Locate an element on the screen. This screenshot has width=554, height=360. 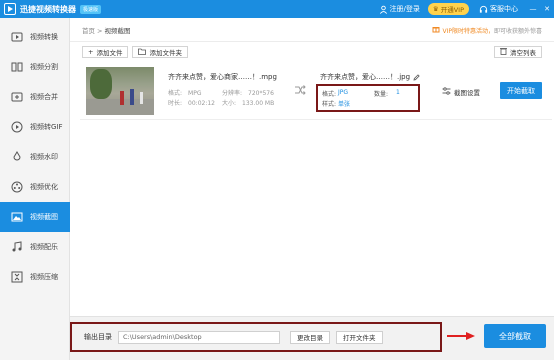
sidebar-item-compress: 视频压缩 is located at coordinates (35, 277).